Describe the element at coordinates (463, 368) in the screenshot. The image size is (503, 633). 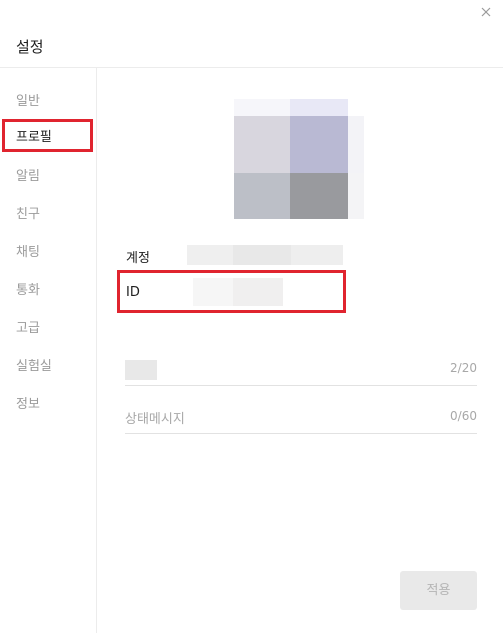
I see `name-char-counter: 2/20` at that location.